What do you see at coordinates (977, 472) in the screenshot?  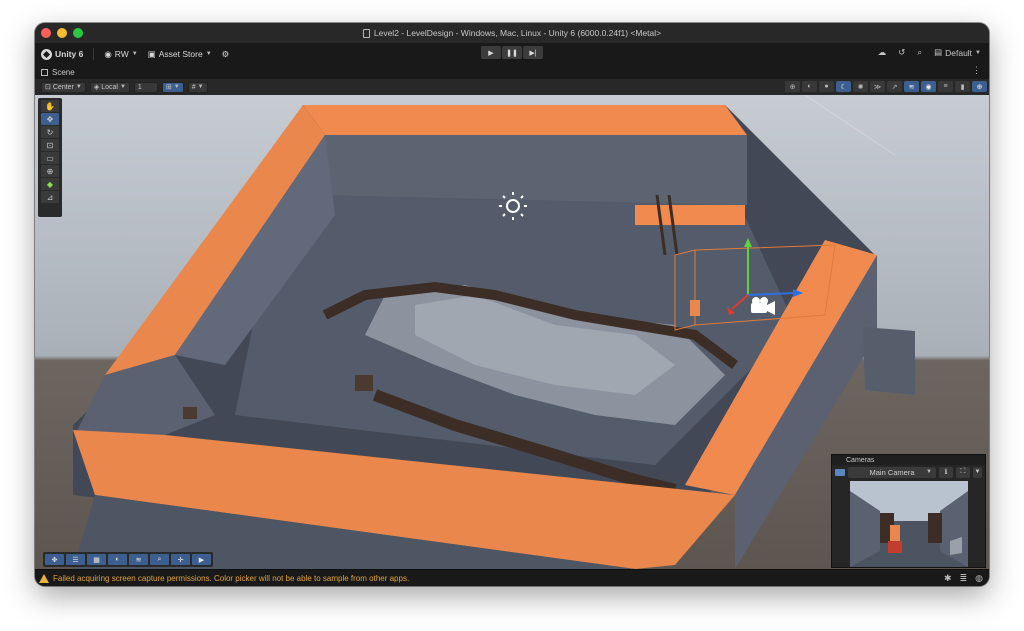 I see `camera-menu-button: ▼` at bounding box center [977, 472].